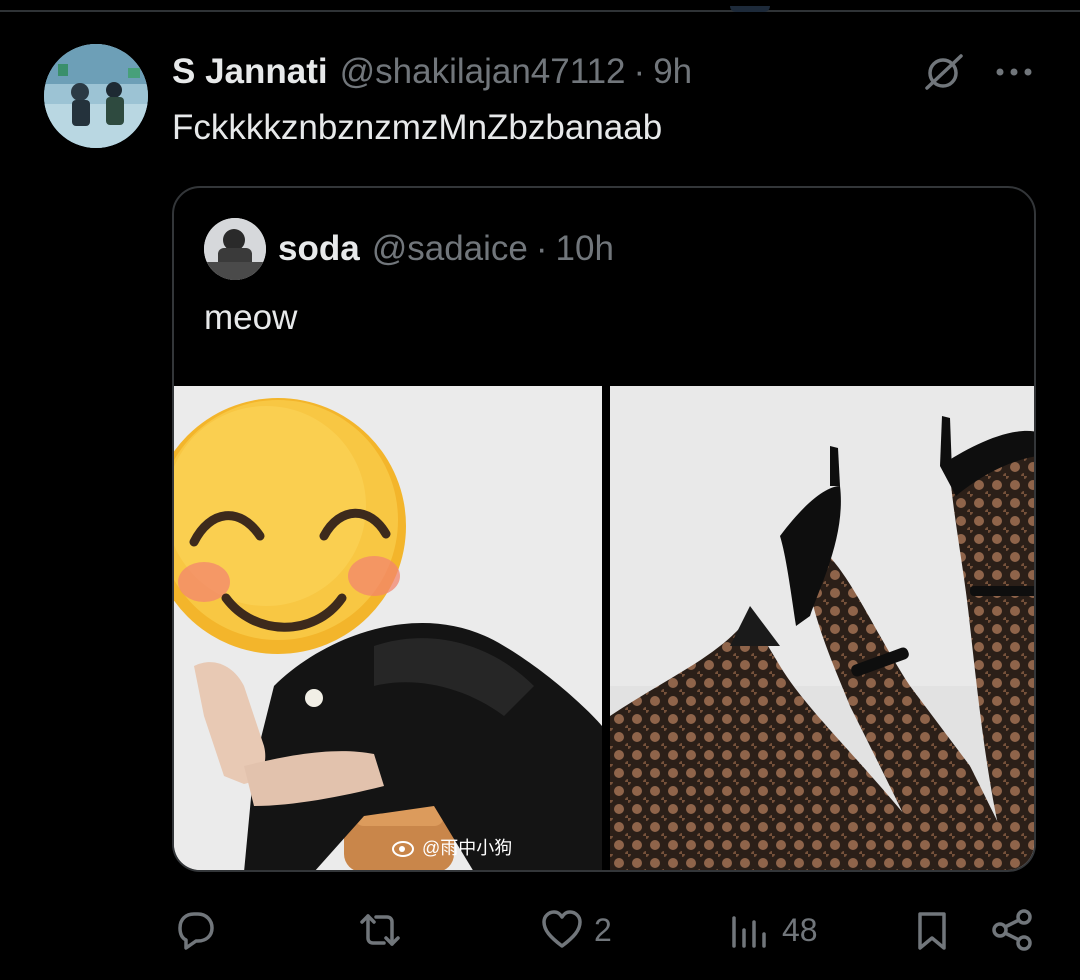 The width and height of the screenshot is (1080, 980). I want to click on share-button, so click(1012, 930).